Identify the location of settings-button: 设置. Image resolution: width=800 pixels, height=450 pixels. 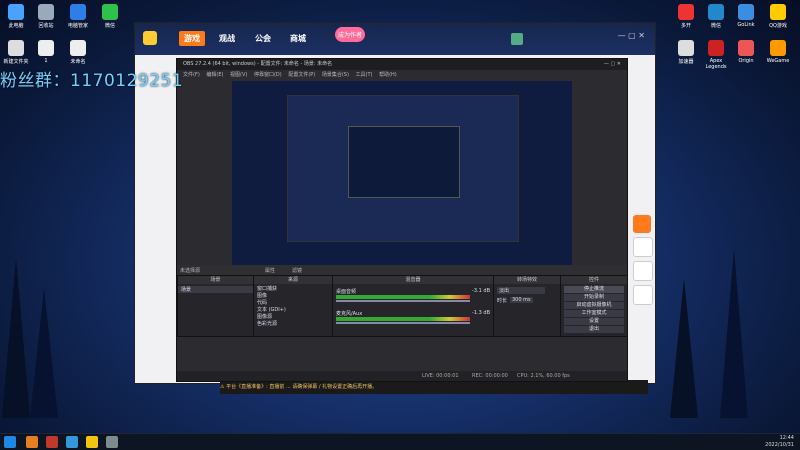
(594, 321).